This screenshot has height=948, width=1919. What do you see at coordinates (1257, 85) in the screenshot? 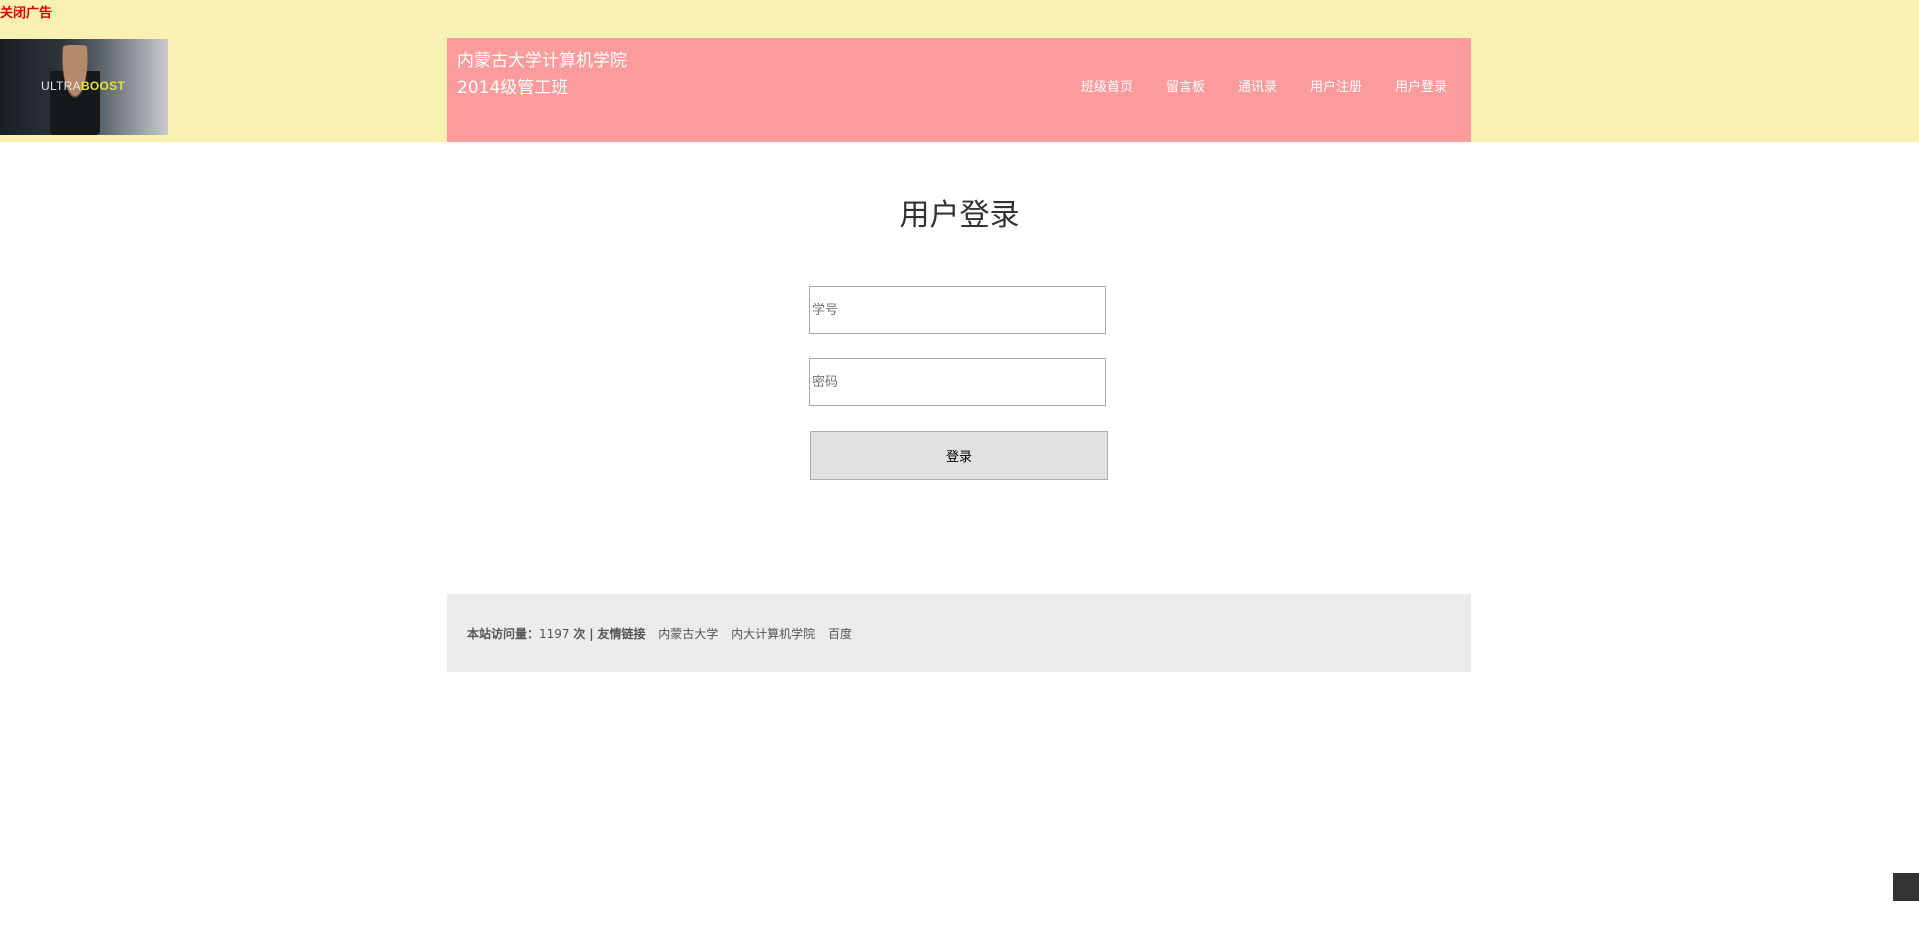
I see `nav-item-contacts: 通讯录` at bounding box center [1257, 85].